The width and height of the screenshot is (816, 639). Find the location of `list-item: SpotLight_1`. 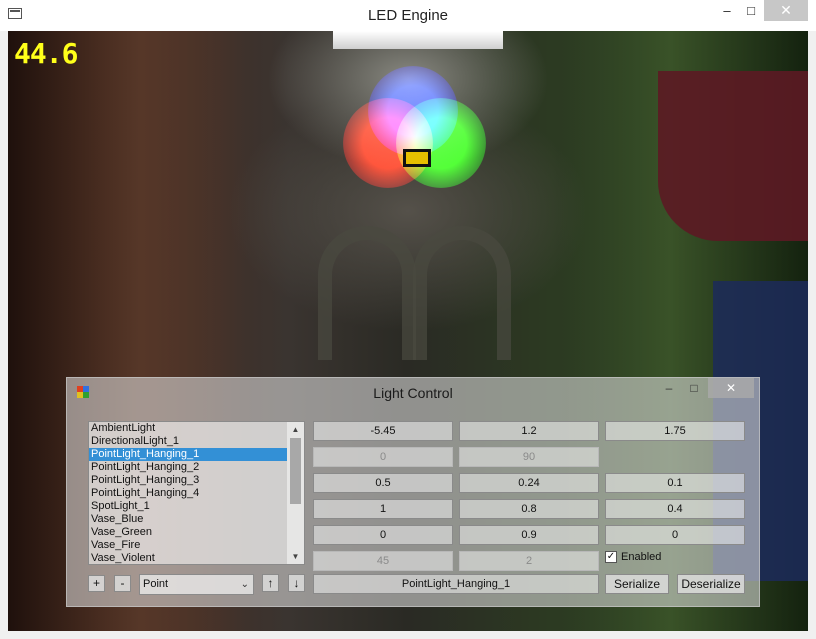

list-item: SpotLight_1 is located at coordinates (188, 506).